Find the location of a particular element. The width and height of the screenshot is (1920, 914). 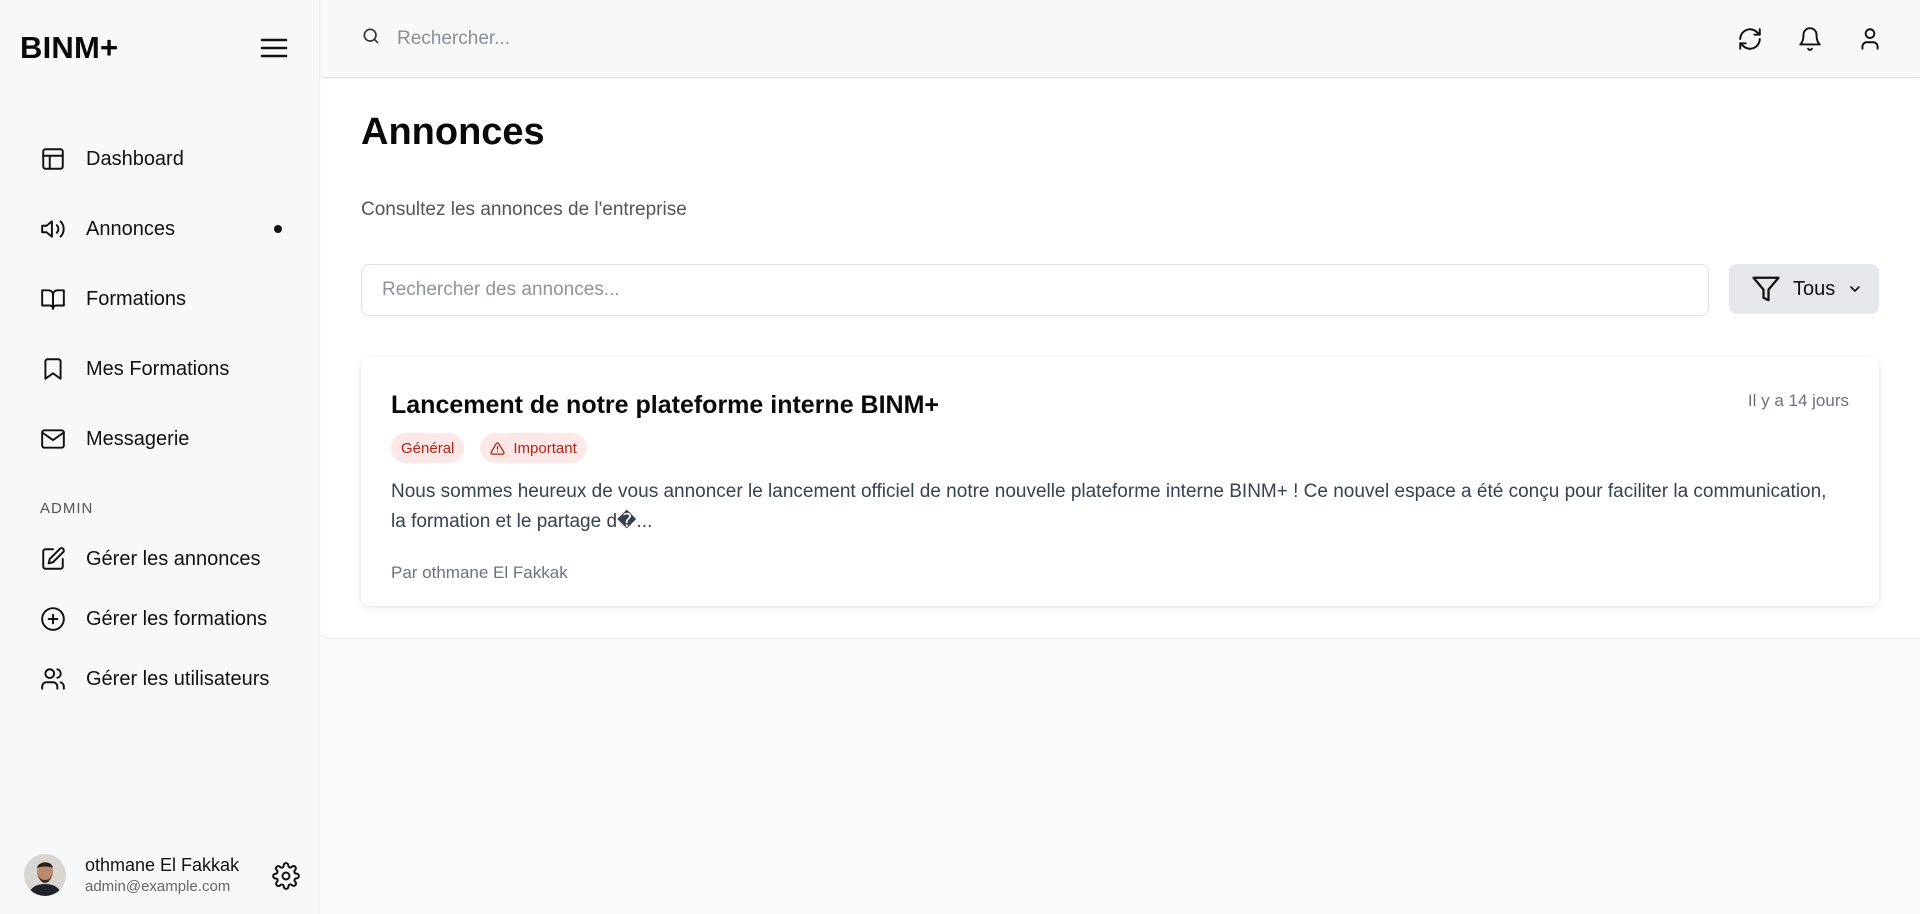

settings-icon is located at coordinates (286, 876).